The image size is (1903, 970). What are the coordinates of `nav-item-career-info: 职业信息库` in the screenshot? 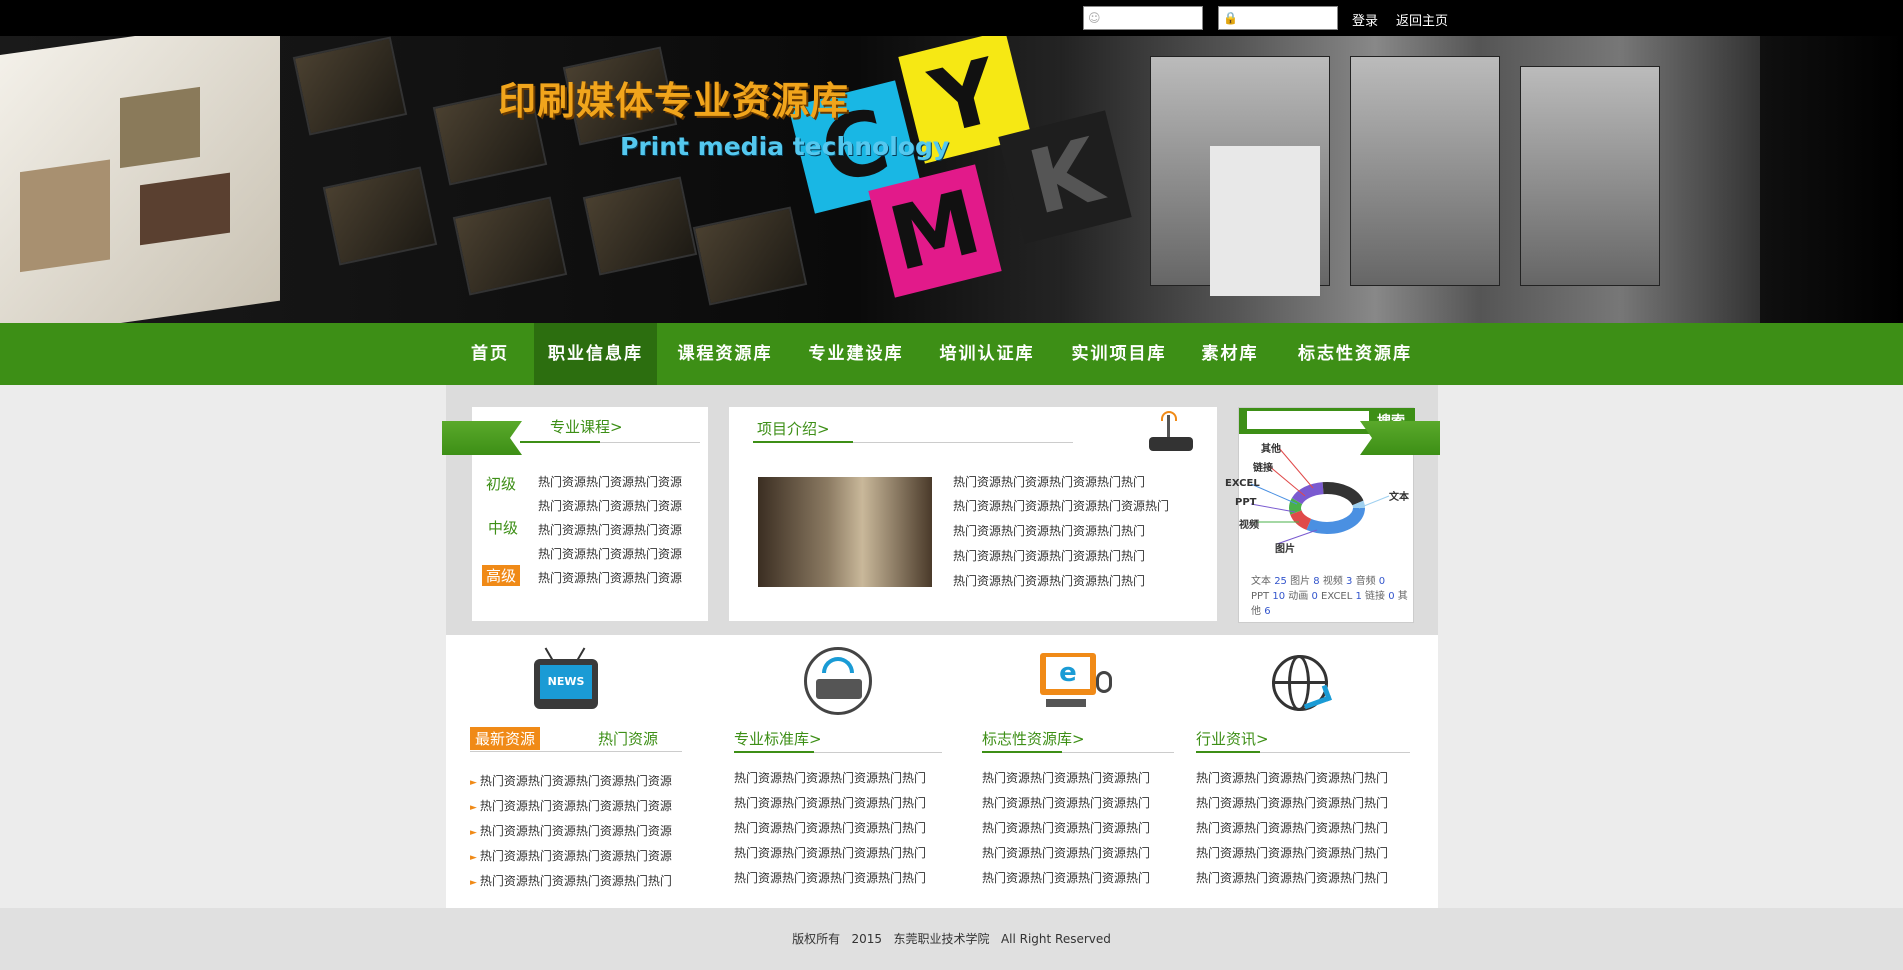 It's located at (595, 354).